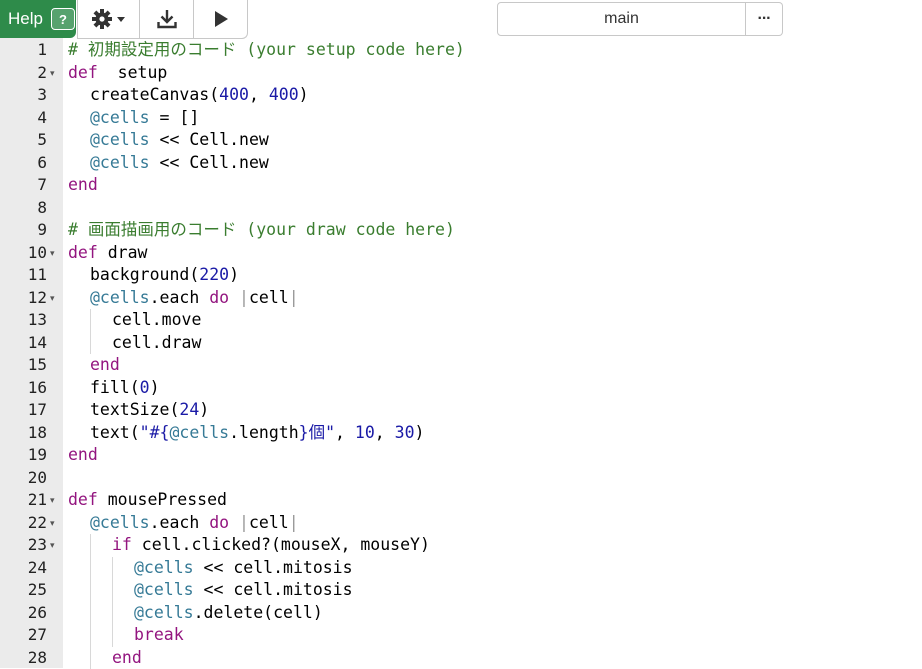 The width and height of the screenshot is (922, 669). What do you see at coordinates (257, 433) in the screenshot?
I see `code-text: text("#{@cells.length}個", 10, 30)` at bounding box center [257, 433].